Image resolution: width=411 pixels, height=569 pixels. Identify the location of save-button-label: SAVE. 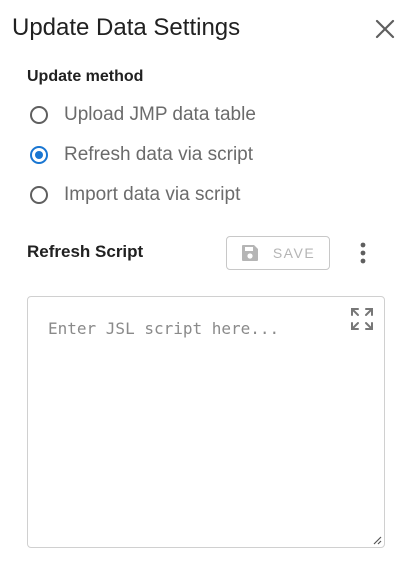
(294, 253).